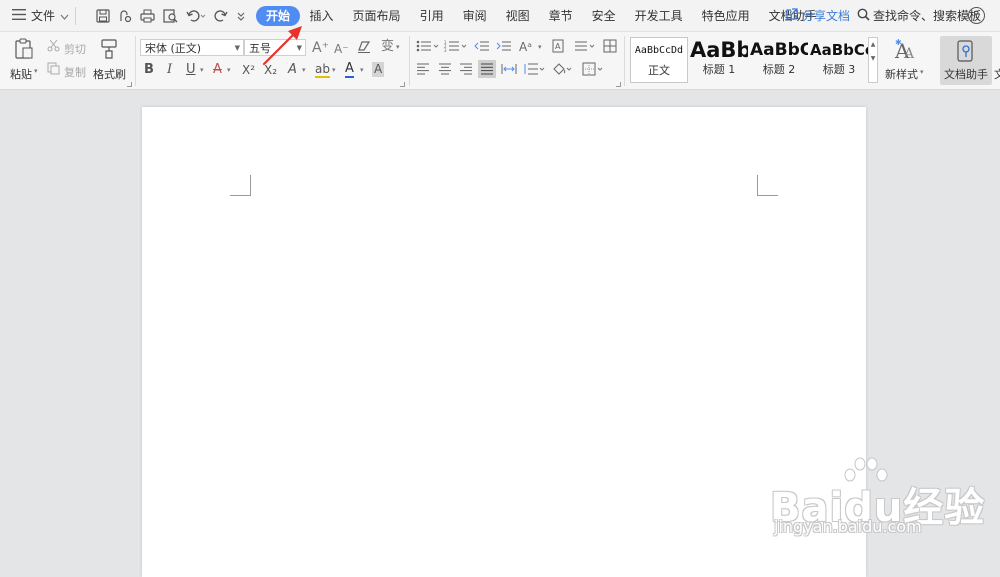 The width and height of the screenshot is (1000, 577). Describe the element at coordinates (349, 69) in the screenshot. I see `font-color-button: A` at that location.